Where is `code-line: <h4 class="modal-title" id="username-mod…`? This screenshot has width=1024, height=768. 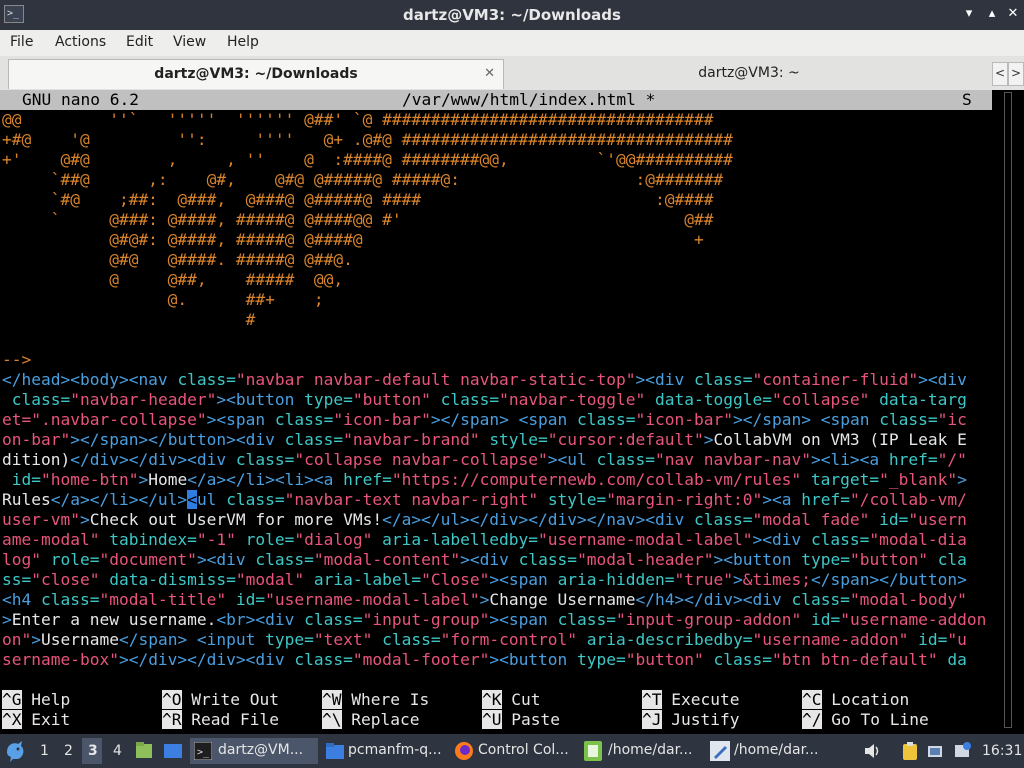
code-line: <h4 class="modal-title" id="username-mod… is located at coordinates (484, 600).